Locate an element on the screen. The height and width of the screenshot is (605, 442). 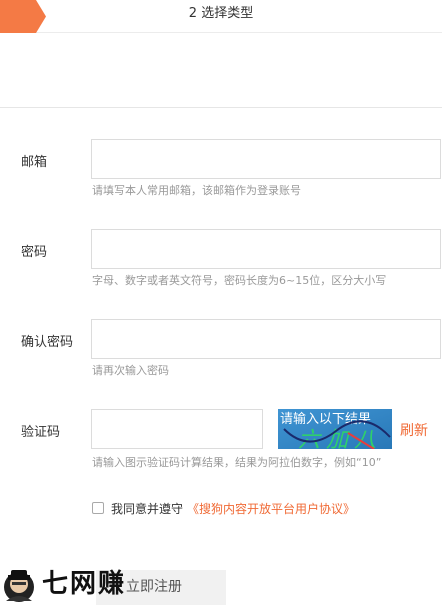
agreement-checkbox is located at coordinates (98, 508).